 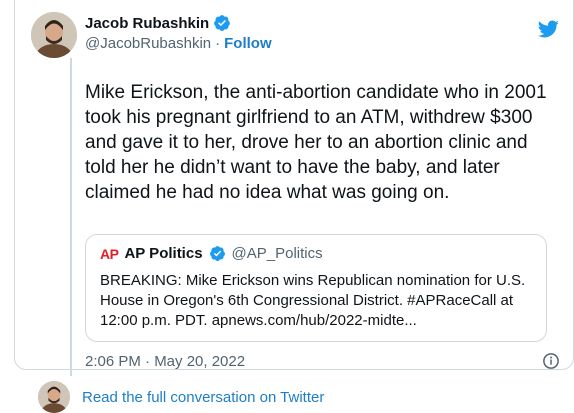 What do you see at coordinates (222, 23) in the screenshot?
I see `verified-badge-icon` at bounding box center [222, 23].